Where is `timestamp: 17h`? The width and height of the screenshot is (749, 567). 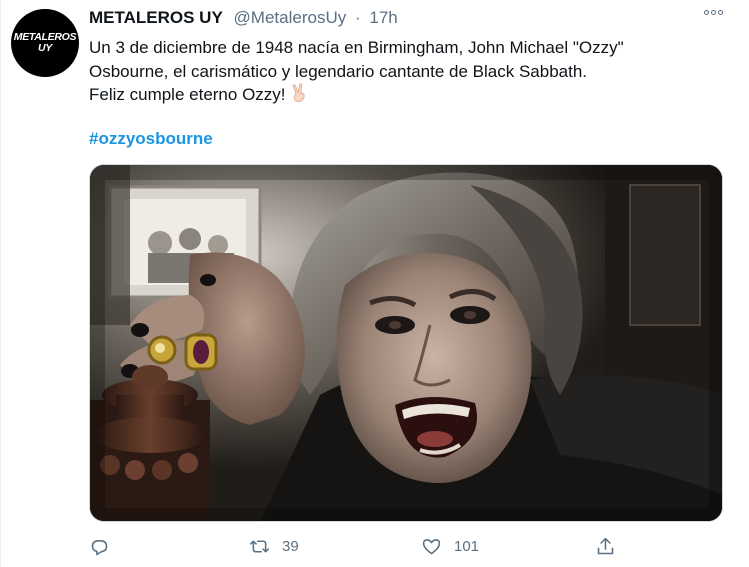 timestamp: 17h is located at coordinates (383, 17).